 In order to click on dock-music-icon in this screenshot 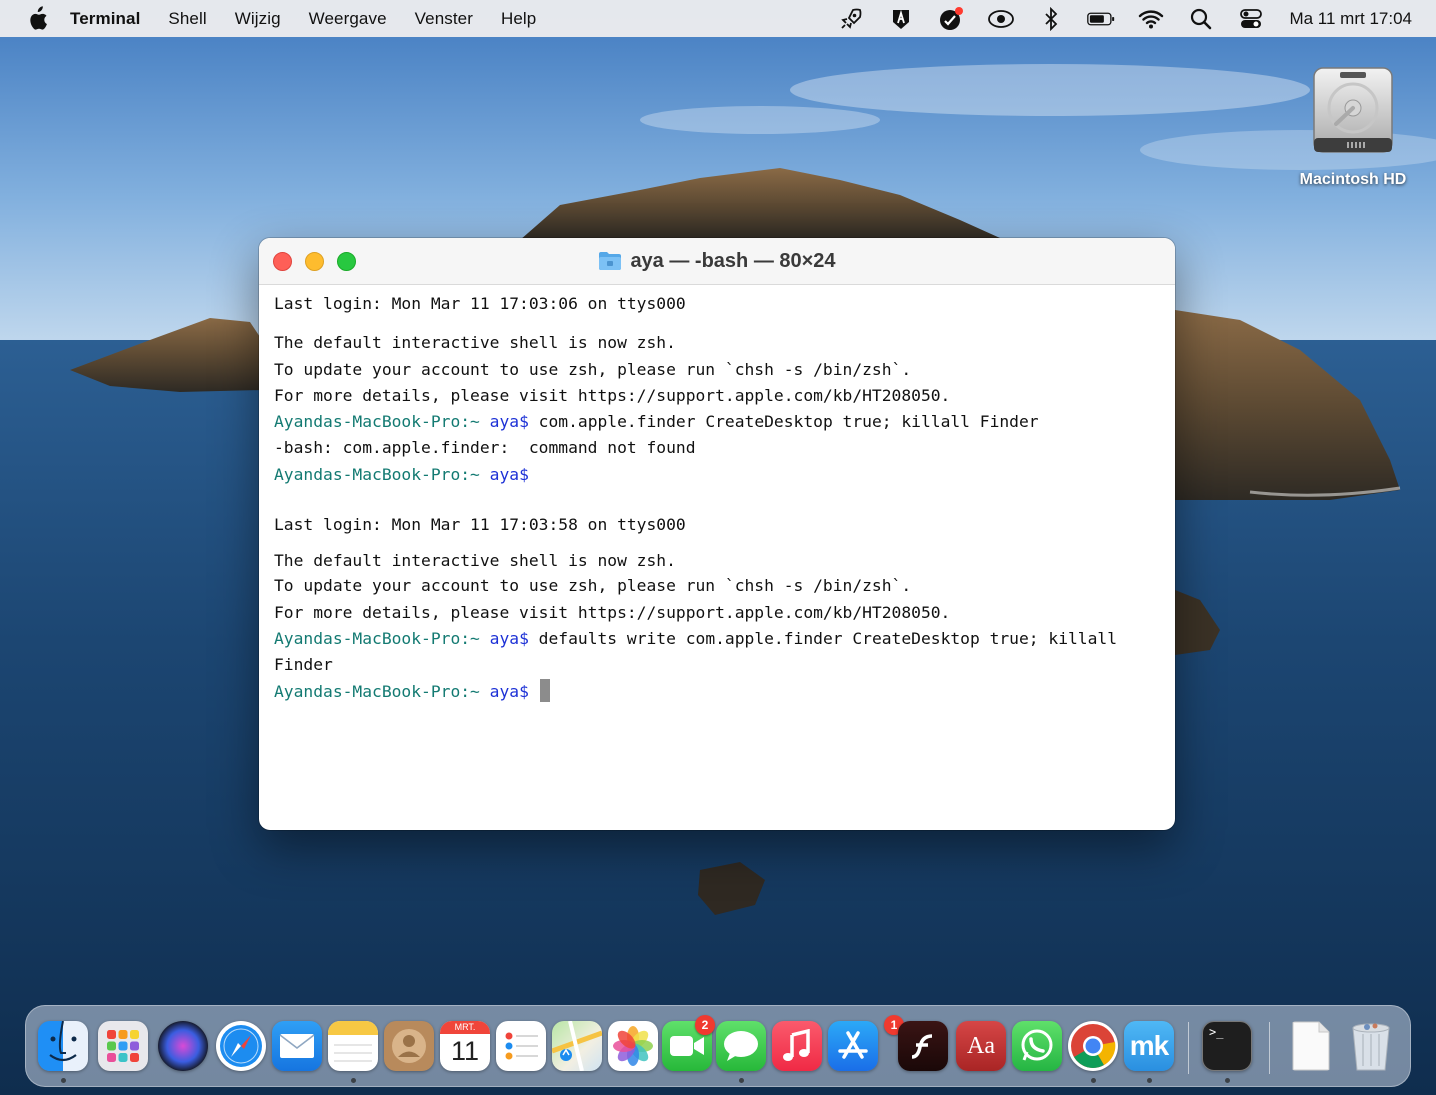, I will do `click(797, 1046)`.